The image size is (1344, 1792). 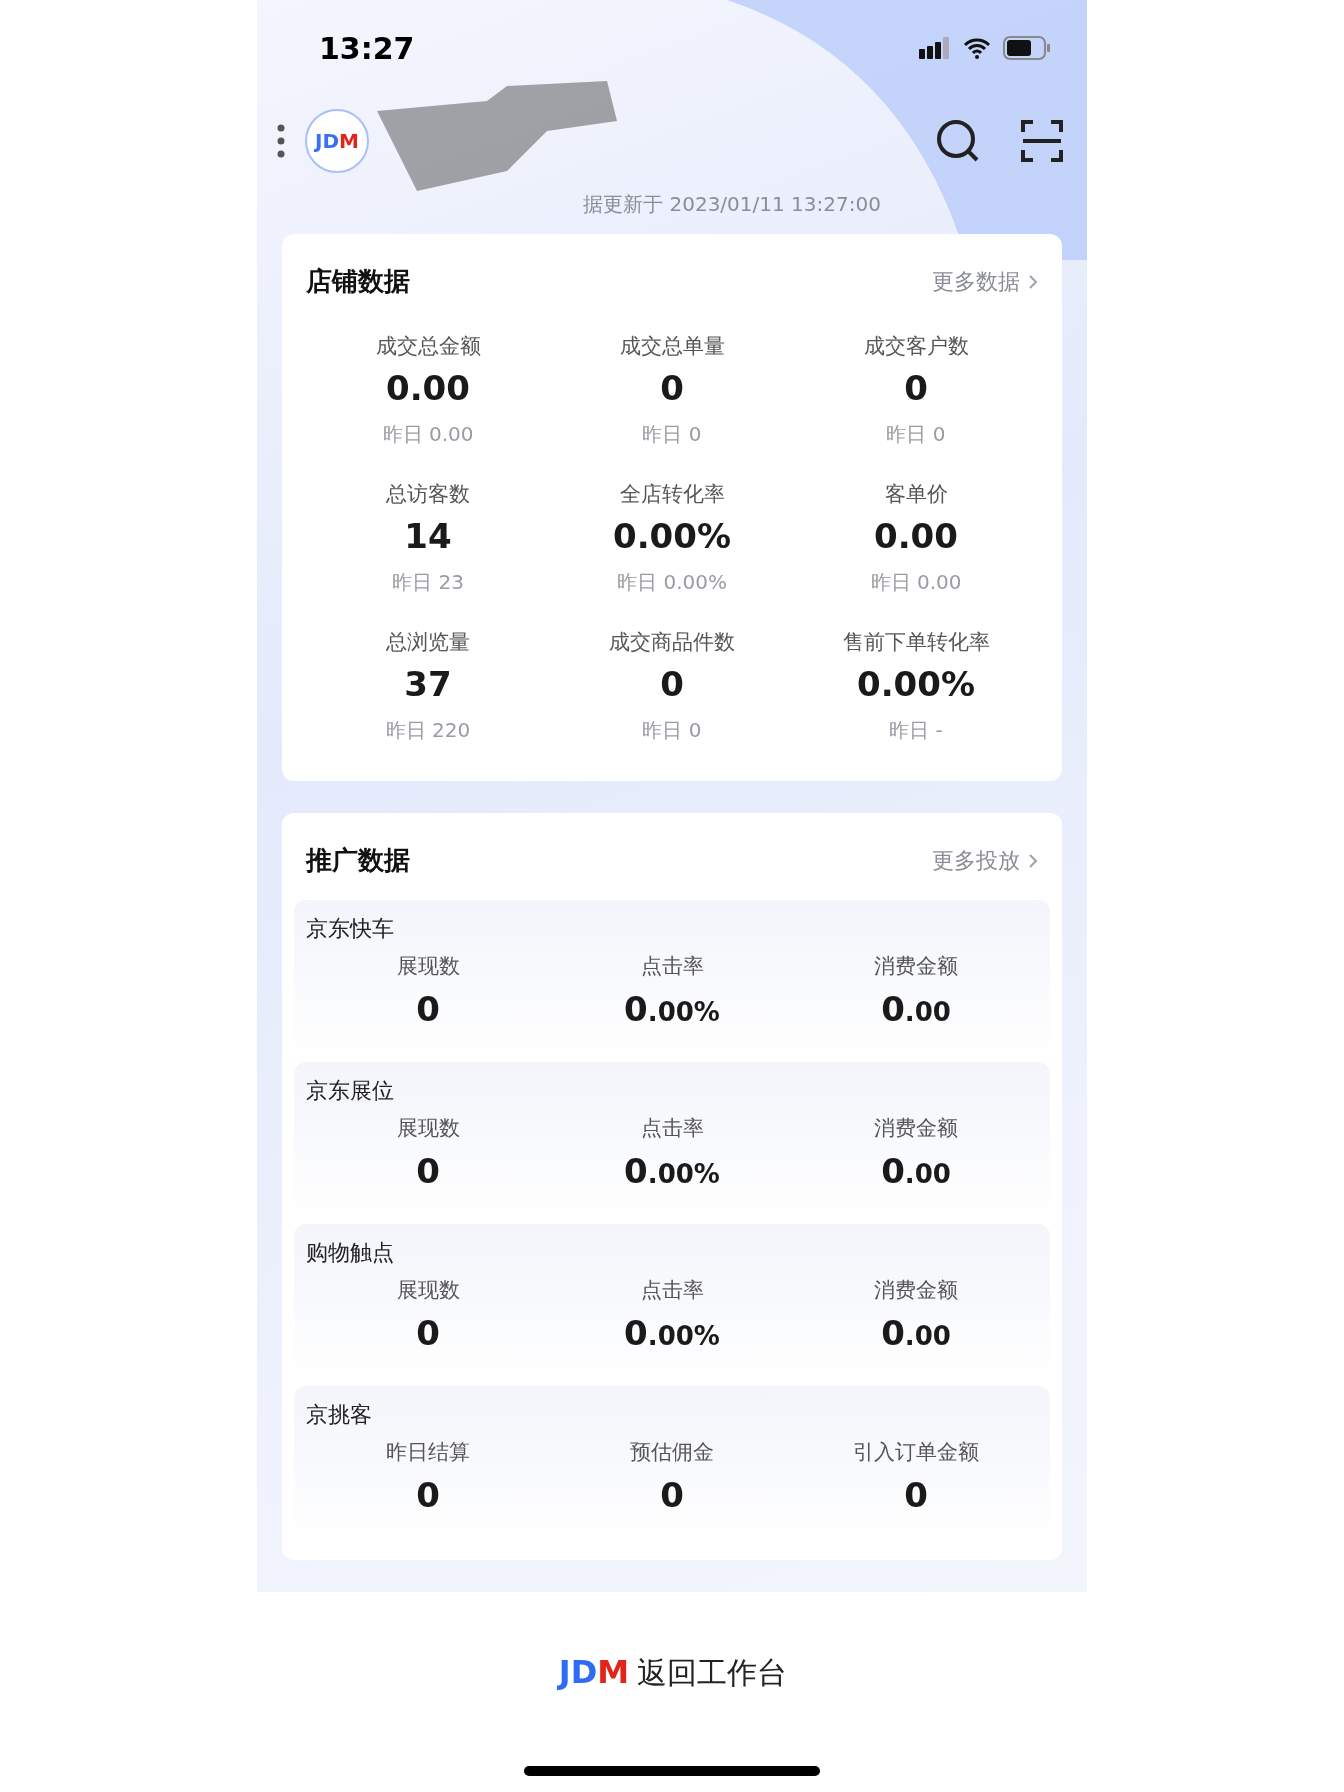 What do you see at coordinates (1027, 48) in the screenshot?
I see `battery-icon` at bounding box center [1027, 48].